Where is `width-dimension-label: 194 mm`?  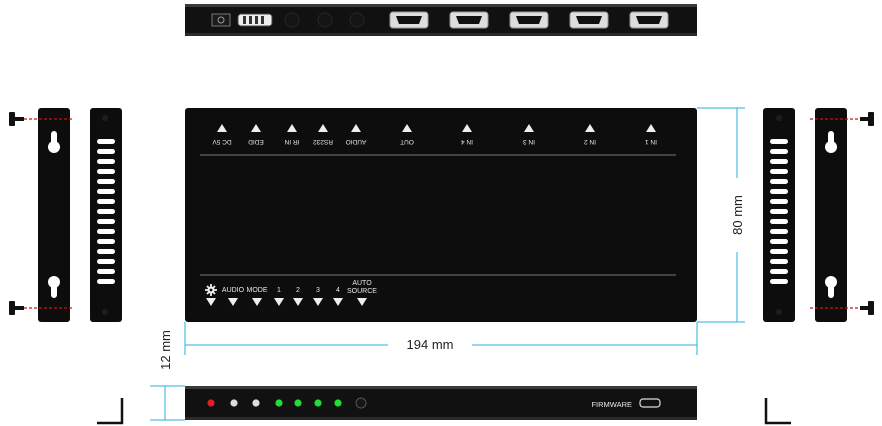
width-dimension-label: 194 mm is located at coordinates (430, 344).